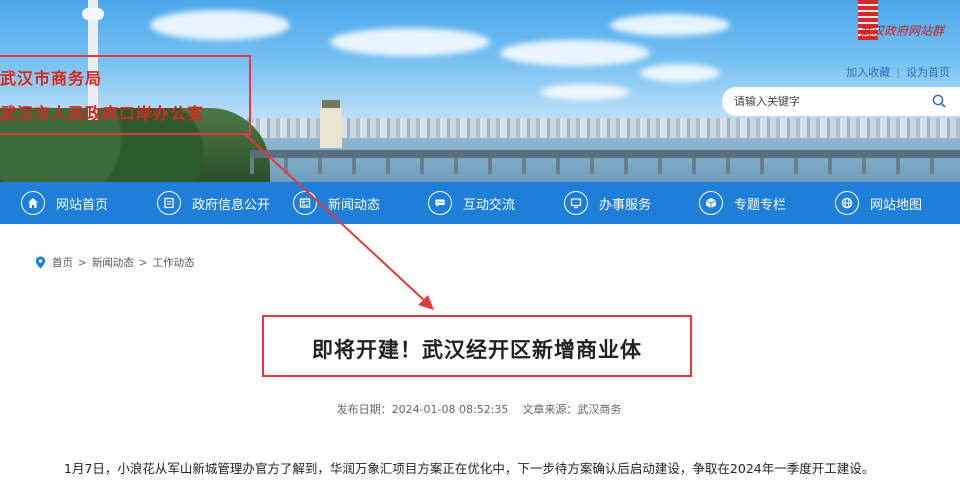  Describe the element at coordinates (605, 166) in the screenshot. I see `bridge-piers` at that location.